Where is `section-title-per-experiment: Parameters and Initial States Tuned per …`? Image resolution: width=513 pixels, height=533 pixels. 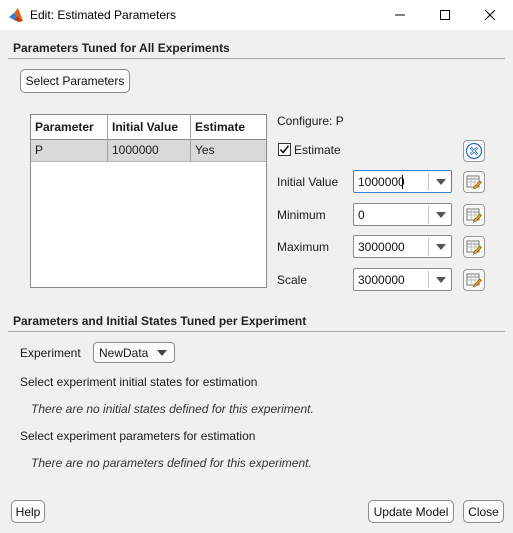
section-title-per-experiment: Parameters and Initial States Tuned per … is located at coordinates (160, 321).